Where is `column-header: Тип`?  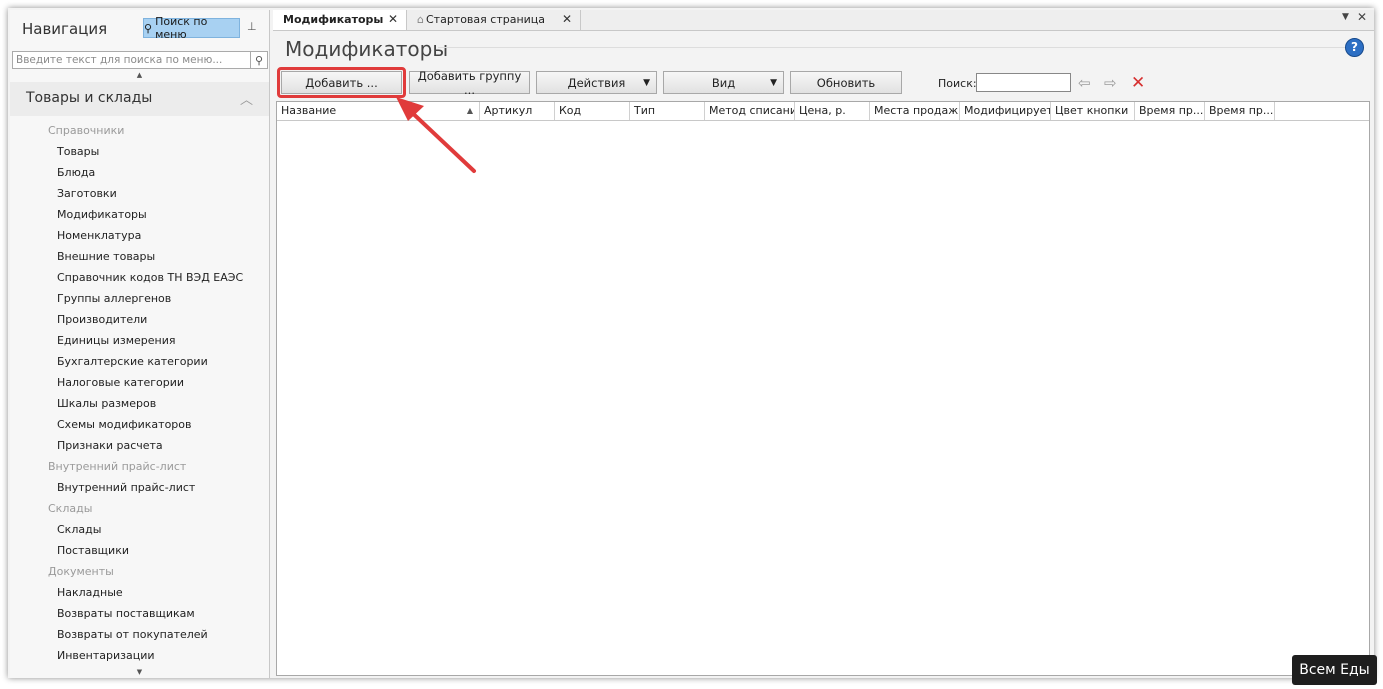 column-header: Тип is located at coordinates (667, 111).